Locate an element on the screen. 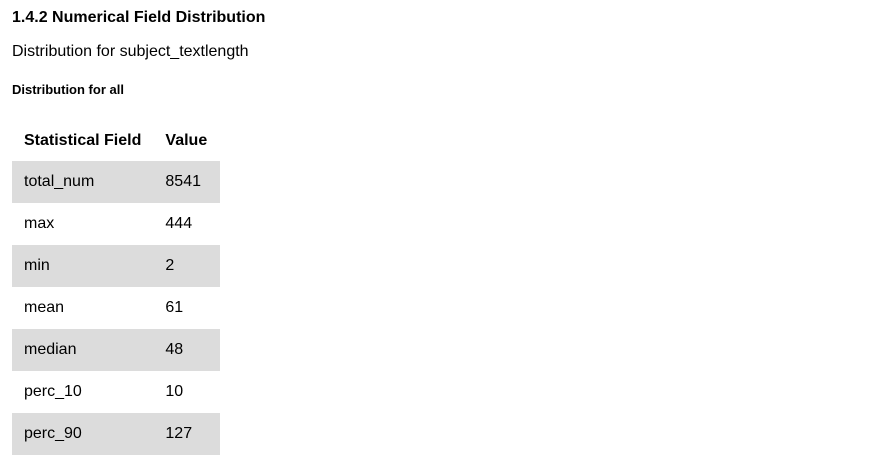  table-row: median 48 is located at coordinates (116, 350).